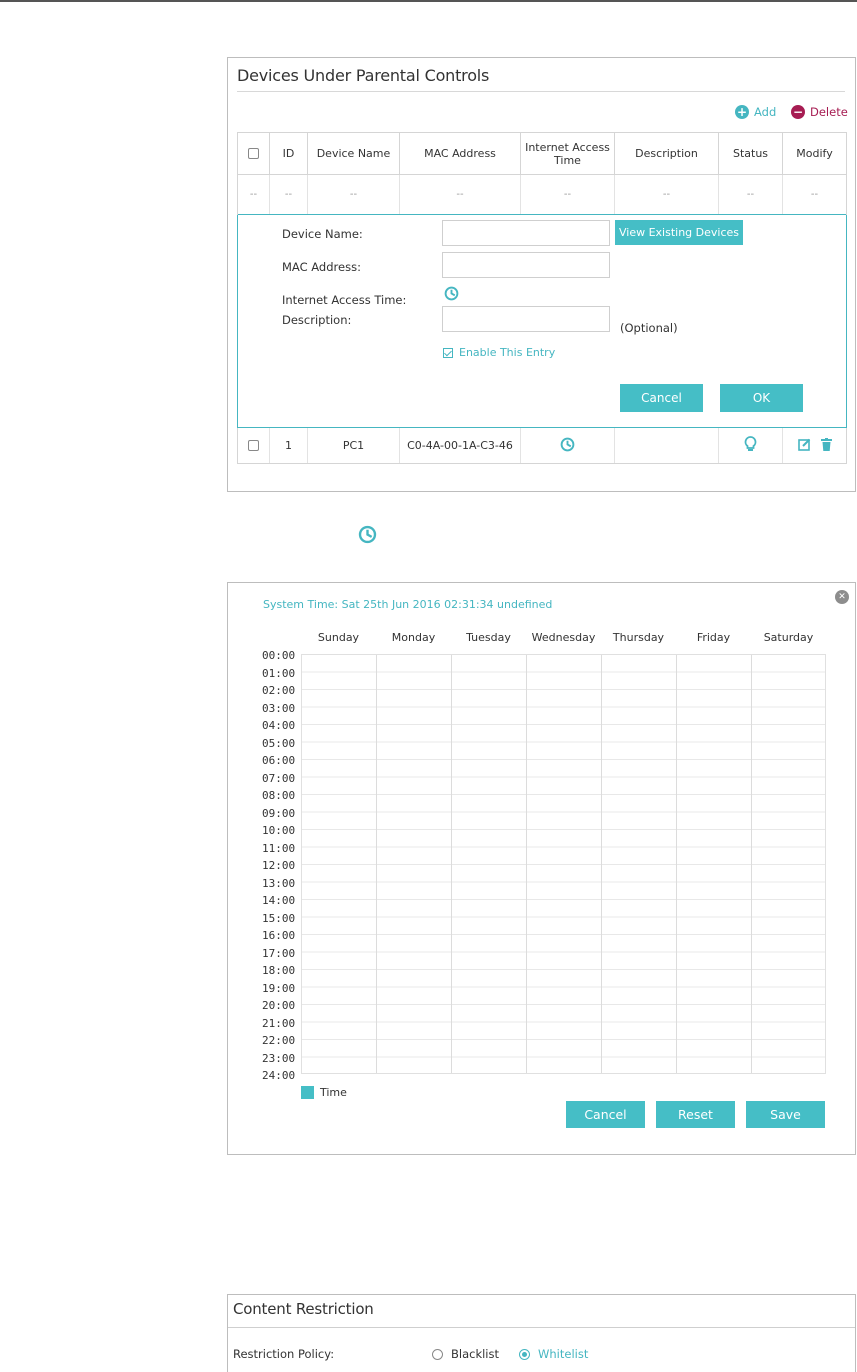  What do you see at coordinates (279, 988) in the screenshot?
I see `hour-label: 19:00` at bounding box center [279, 988].